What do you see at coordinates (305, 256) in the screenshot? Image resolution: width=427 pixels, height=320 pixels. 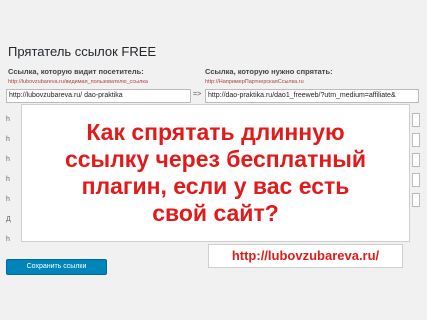 I see `site-url-caption: http://lubovzubareva.ru/` at bounding box center [305, 256].